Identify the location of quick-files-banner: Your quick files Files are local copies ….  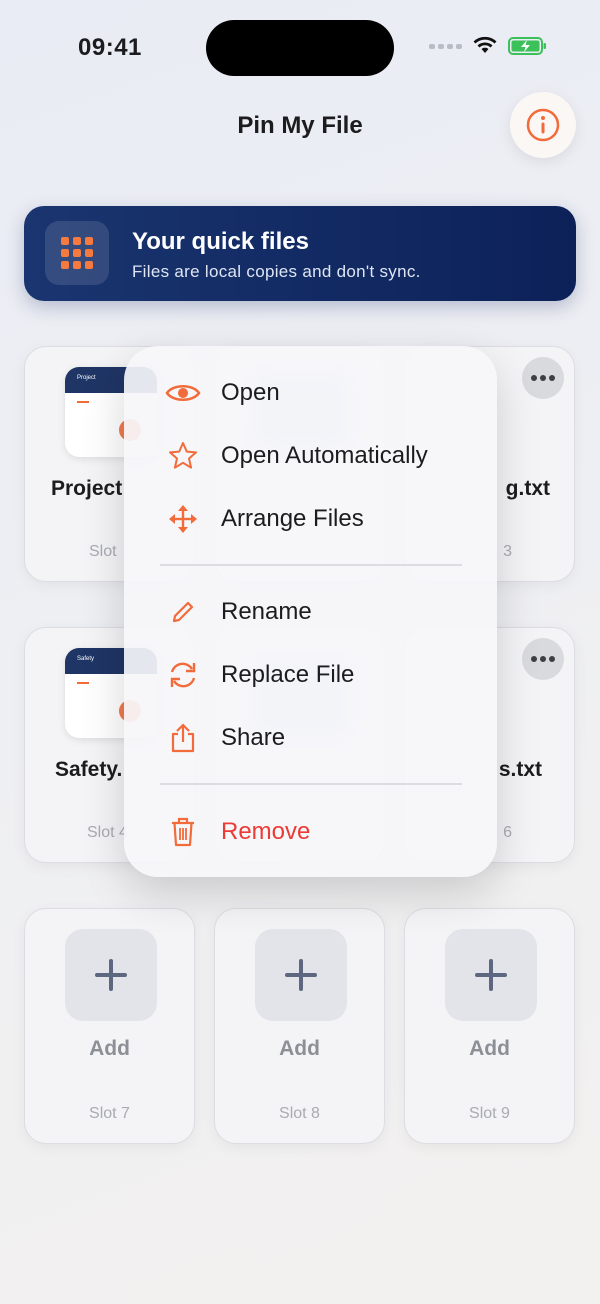
(300, 253).